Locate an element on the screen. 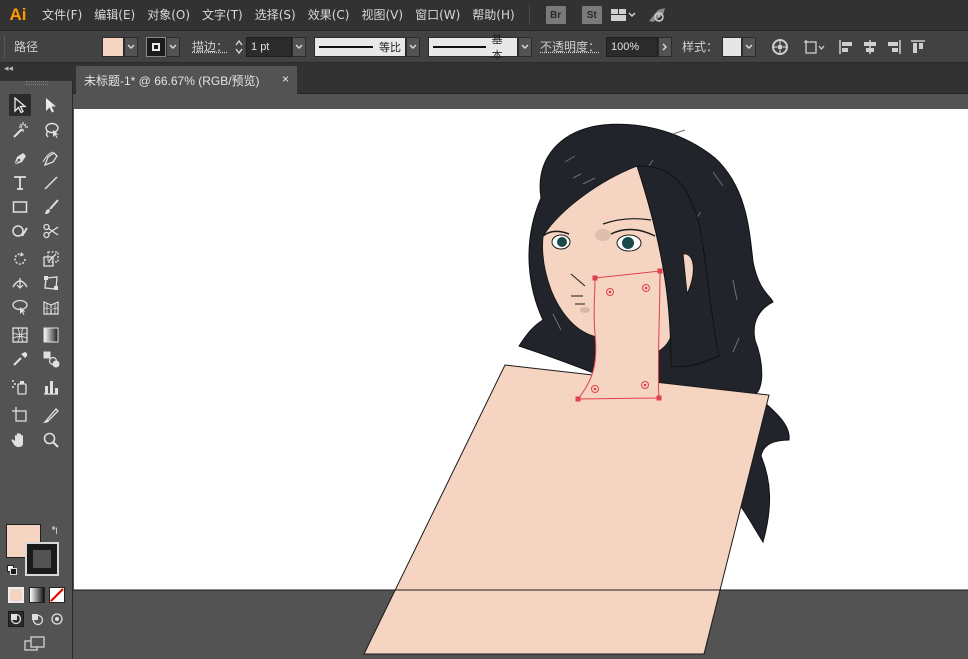 Image resolution: width=968 pixels, height=659 pixels. variable-width-profile: 等比 is located at coordinates (360, 46).